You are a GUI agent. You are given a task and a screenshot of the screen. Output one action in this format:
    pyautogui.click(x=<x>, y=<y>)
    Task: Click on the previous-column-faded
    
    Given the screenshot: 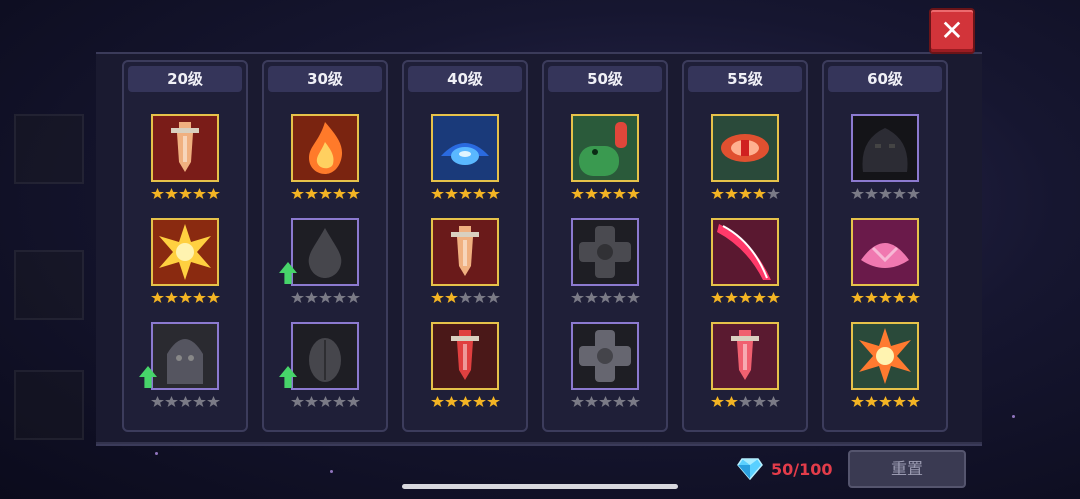 What is the action you would take?
    pyautogui.click(x=48, y=250)
    